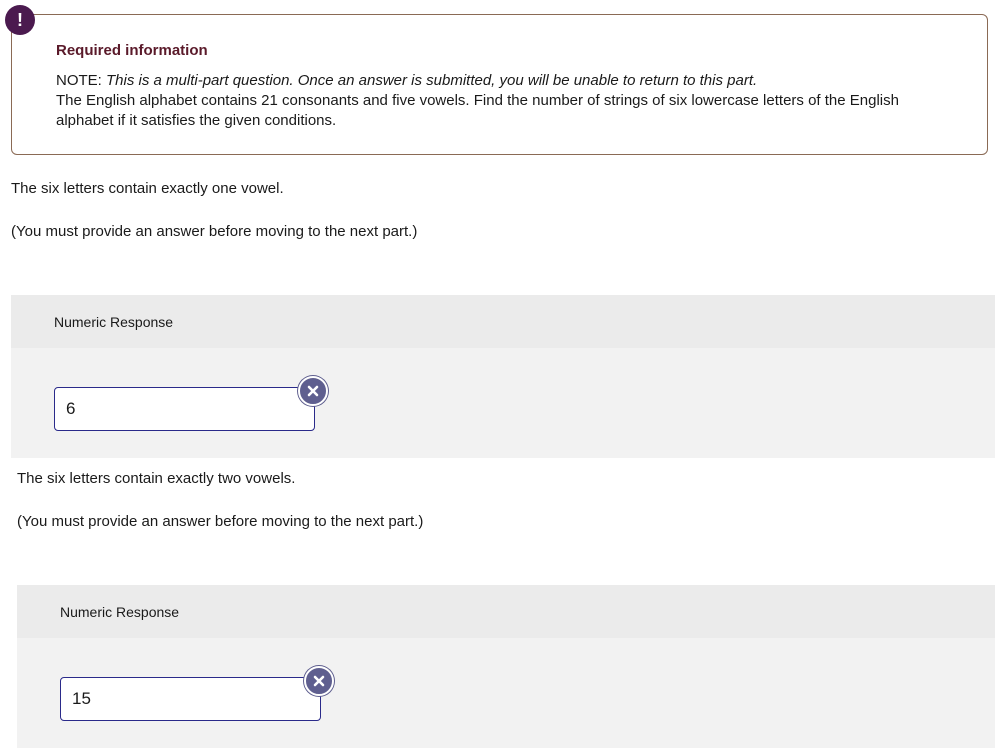 The height and width of the screenshot is (748, 995). What do you see at coordinates (506, 693) in the screenshot?
I see `part-2-response-body` at bounding box center [506, 693].